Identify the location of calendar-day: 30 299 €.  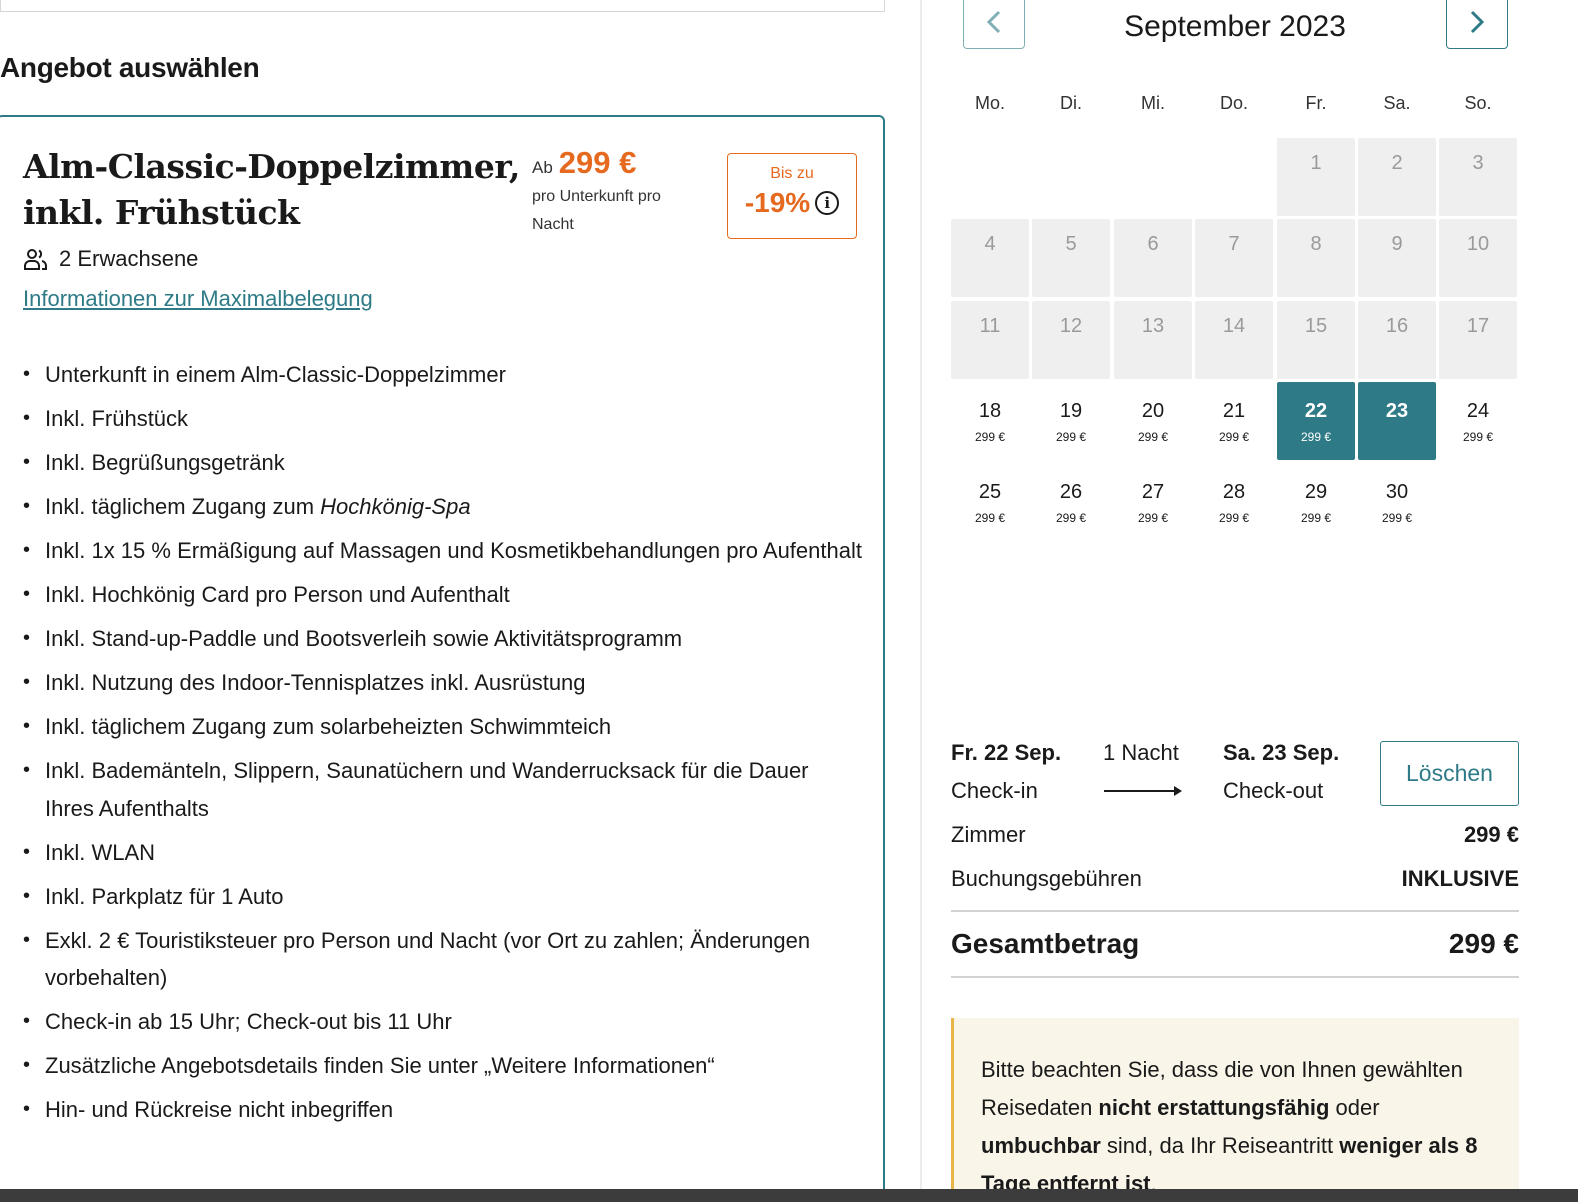
(1397, 502).